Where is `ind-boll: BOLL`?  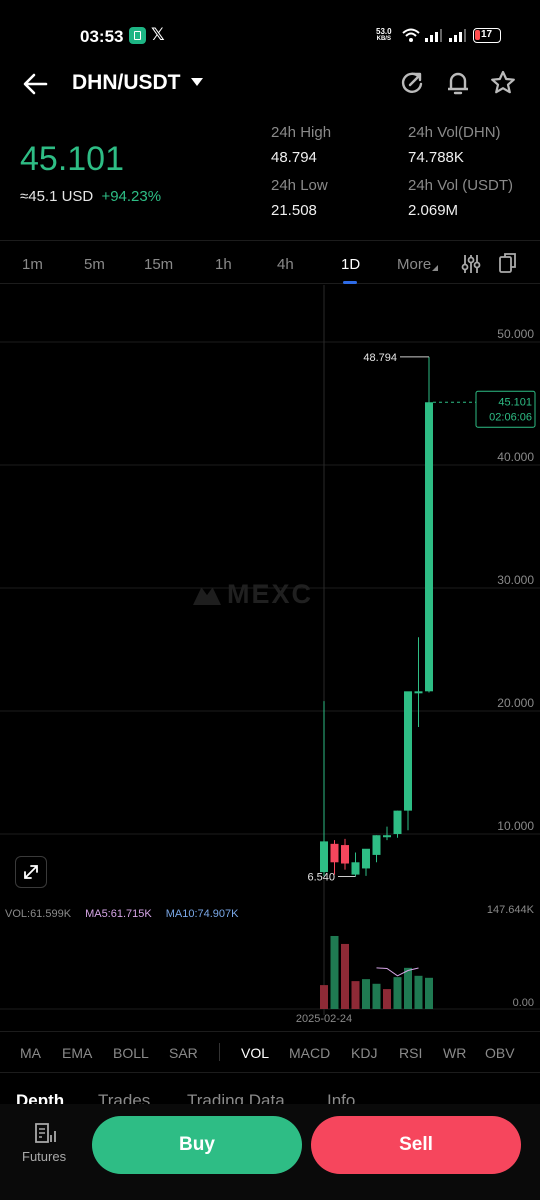
ind-boll: BOLL is located at coordinates (131, 1053).